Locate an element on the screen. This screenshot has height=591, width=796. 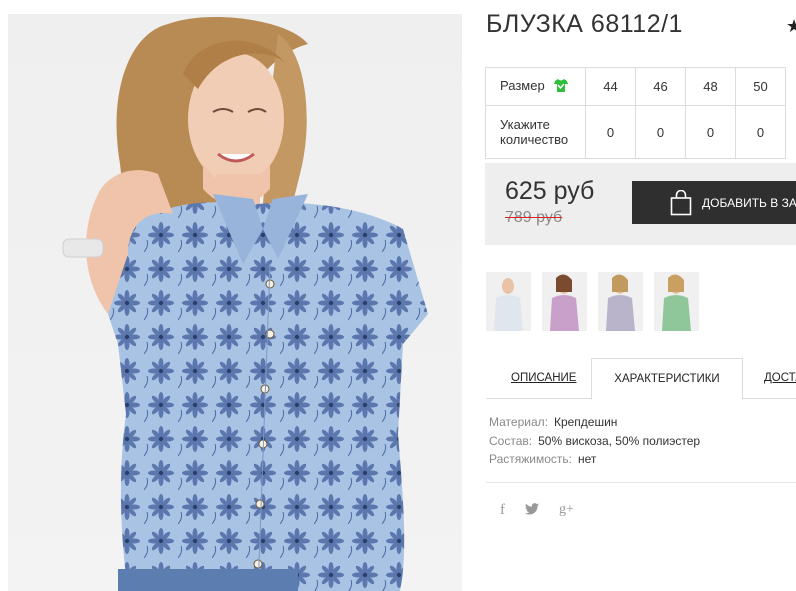
twitter-icon is located at coordinates (532, 510).